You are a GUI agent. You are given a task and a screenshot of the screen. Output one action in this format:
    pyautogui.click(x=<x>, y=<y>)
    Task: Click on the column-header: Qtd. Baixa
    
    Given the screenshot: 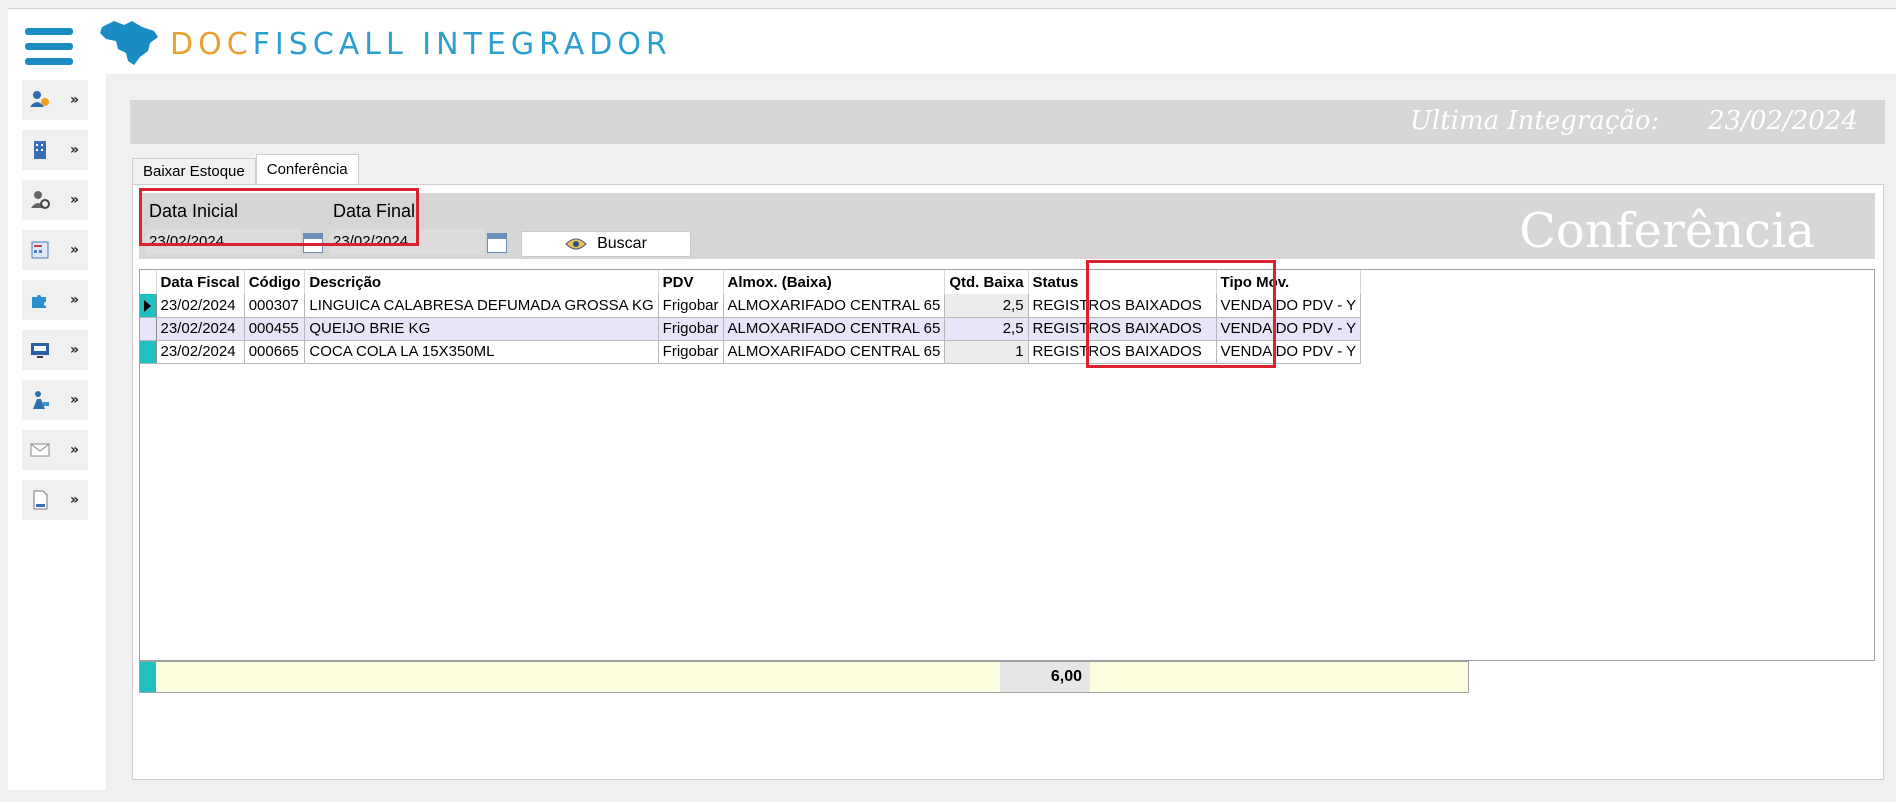 What is the action you would take?
    pyautogui.click(x=986, y=282)
    